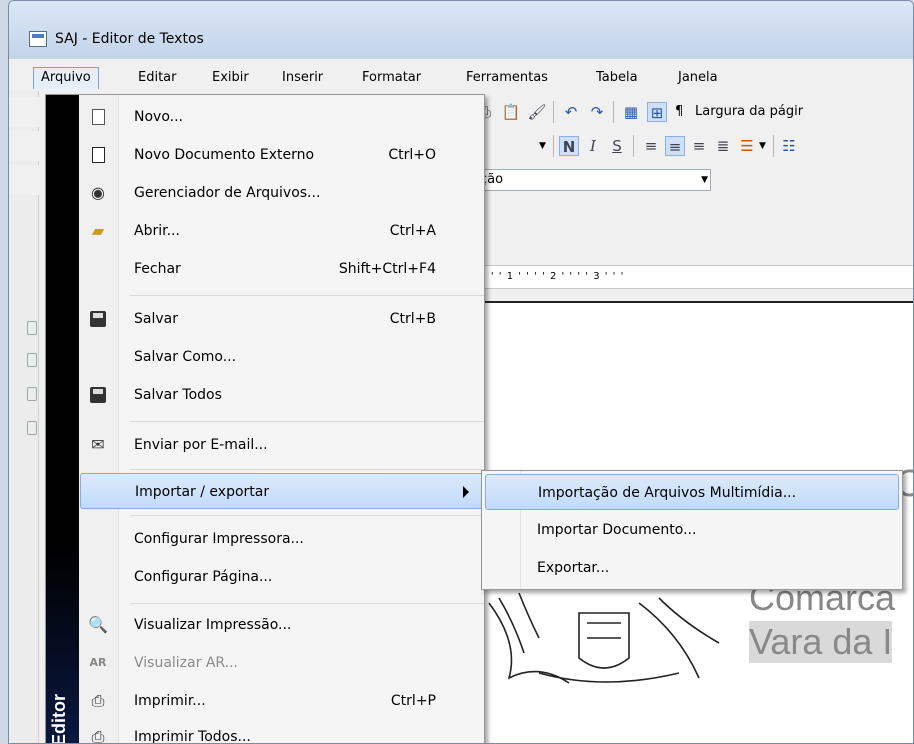 This screenshot has width=914, height=744. Describe the element at coordinates (38, 39) in the screenshot. I see `app-icon` at that location.